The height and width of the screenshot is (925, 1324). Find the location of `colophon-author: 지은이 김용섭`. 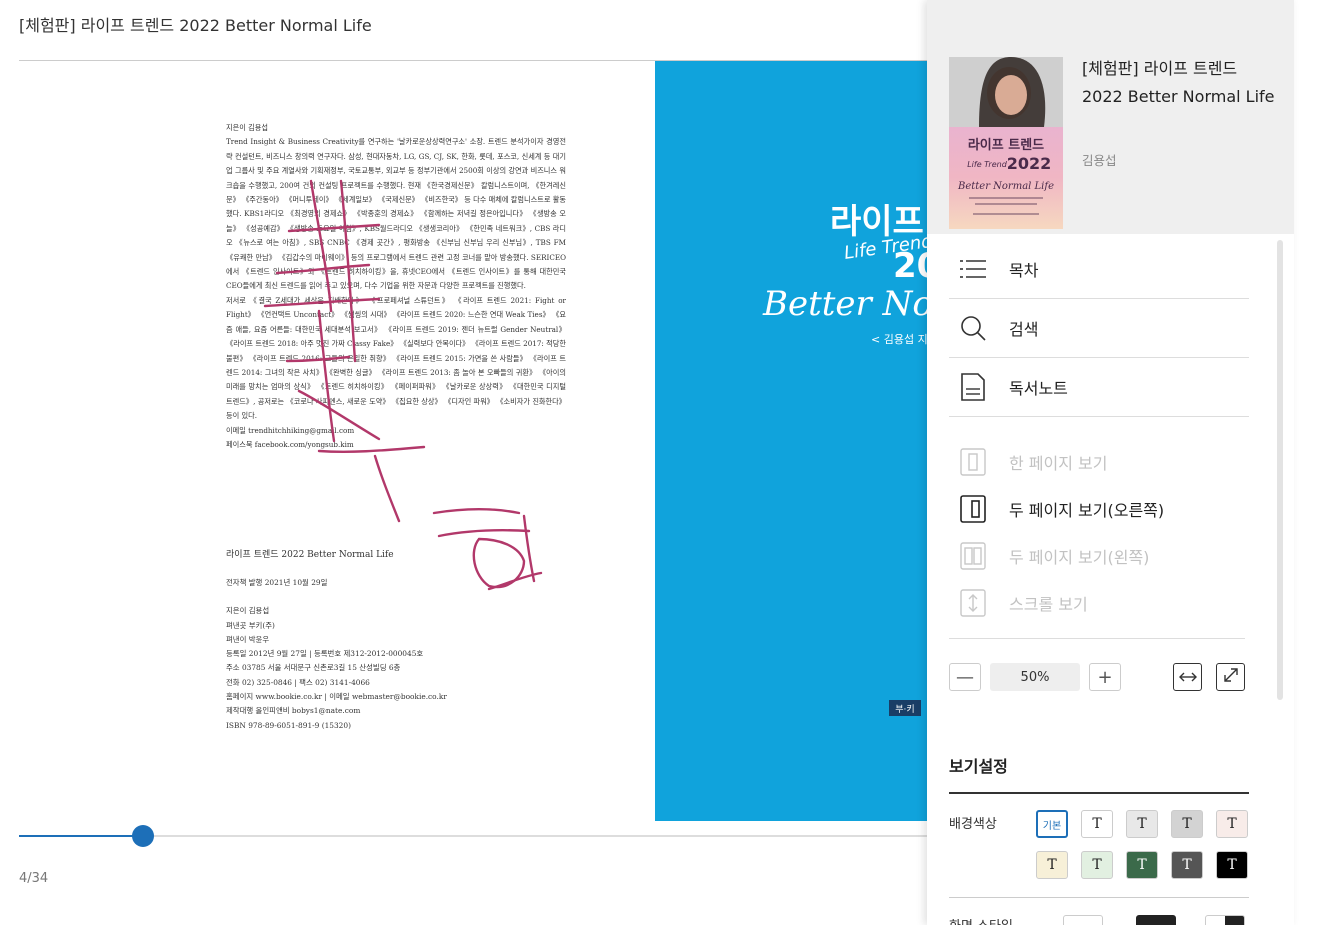

colophon-author: 지은이 김용섭 is located at coordinates (248, 611).